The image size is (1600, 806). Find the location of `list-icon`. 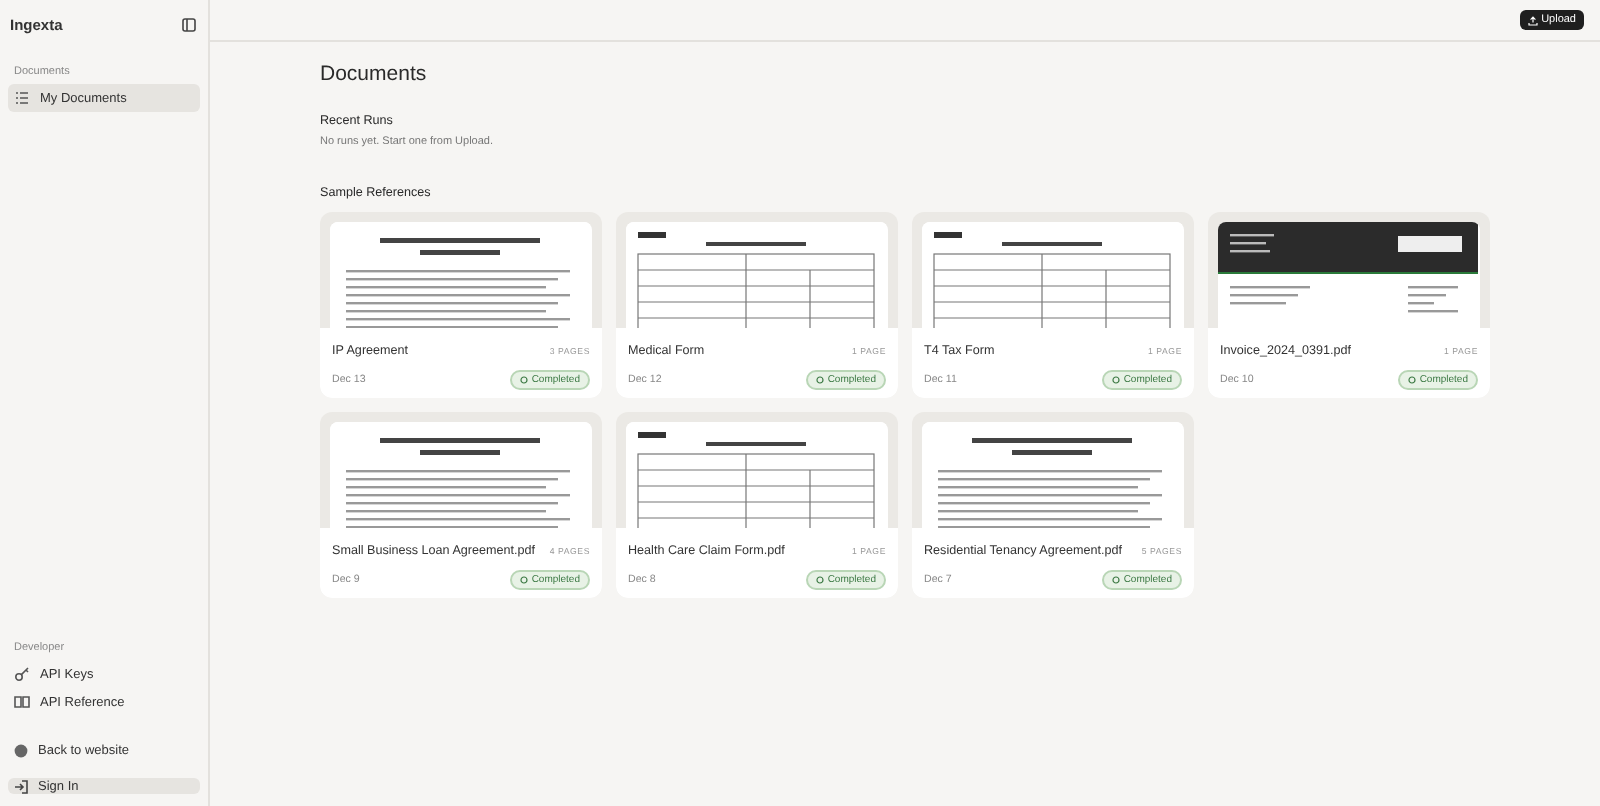

list-icon is located at coordinates (22, 98).